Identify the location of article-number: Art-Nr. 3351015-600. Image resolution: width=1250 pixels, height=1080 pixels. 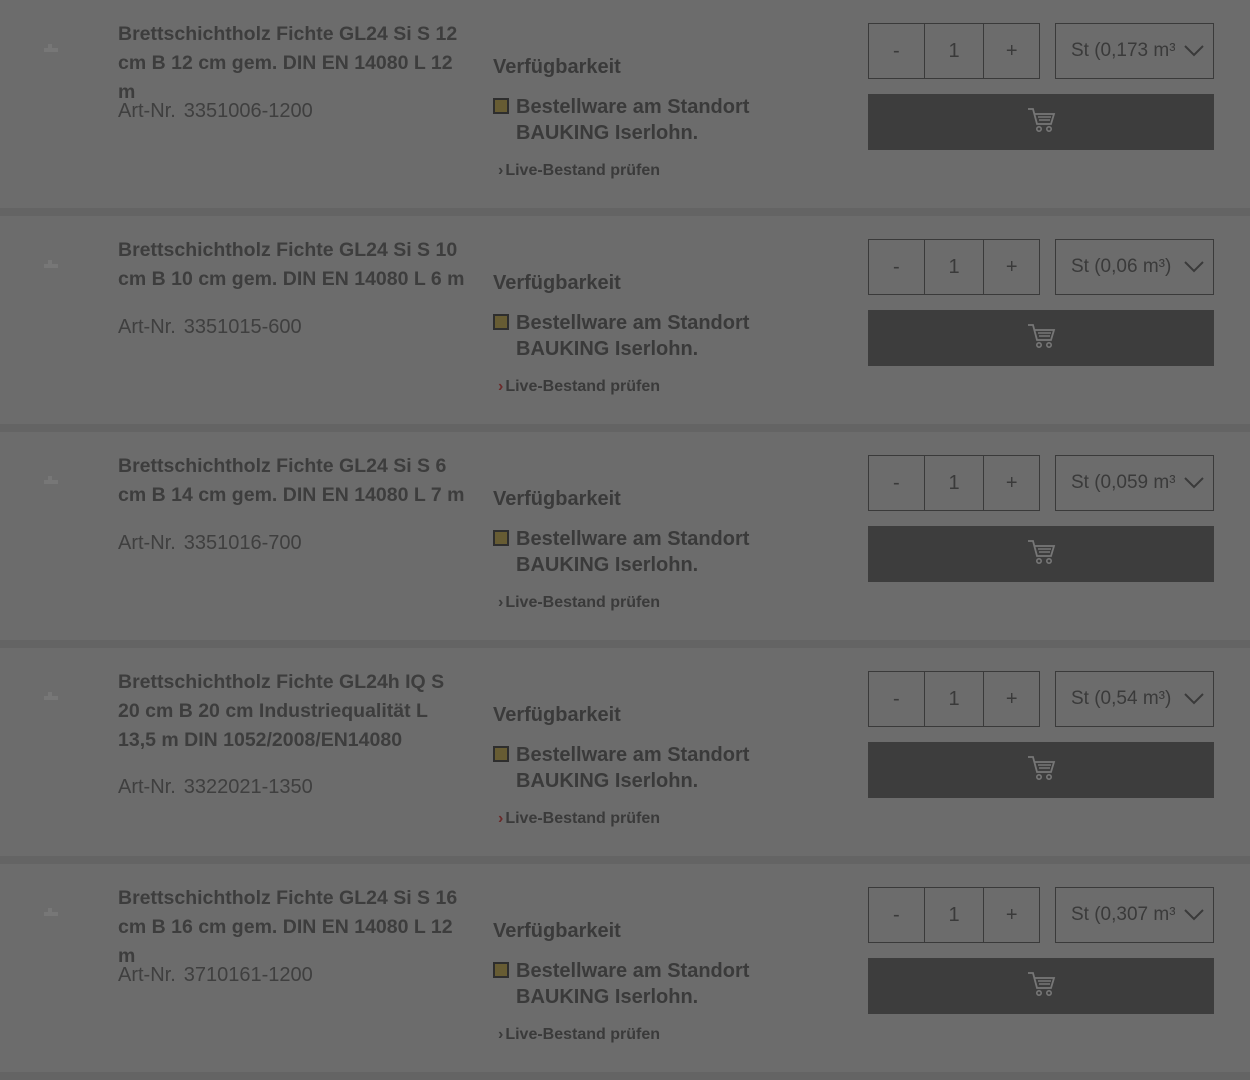
(210, 327).